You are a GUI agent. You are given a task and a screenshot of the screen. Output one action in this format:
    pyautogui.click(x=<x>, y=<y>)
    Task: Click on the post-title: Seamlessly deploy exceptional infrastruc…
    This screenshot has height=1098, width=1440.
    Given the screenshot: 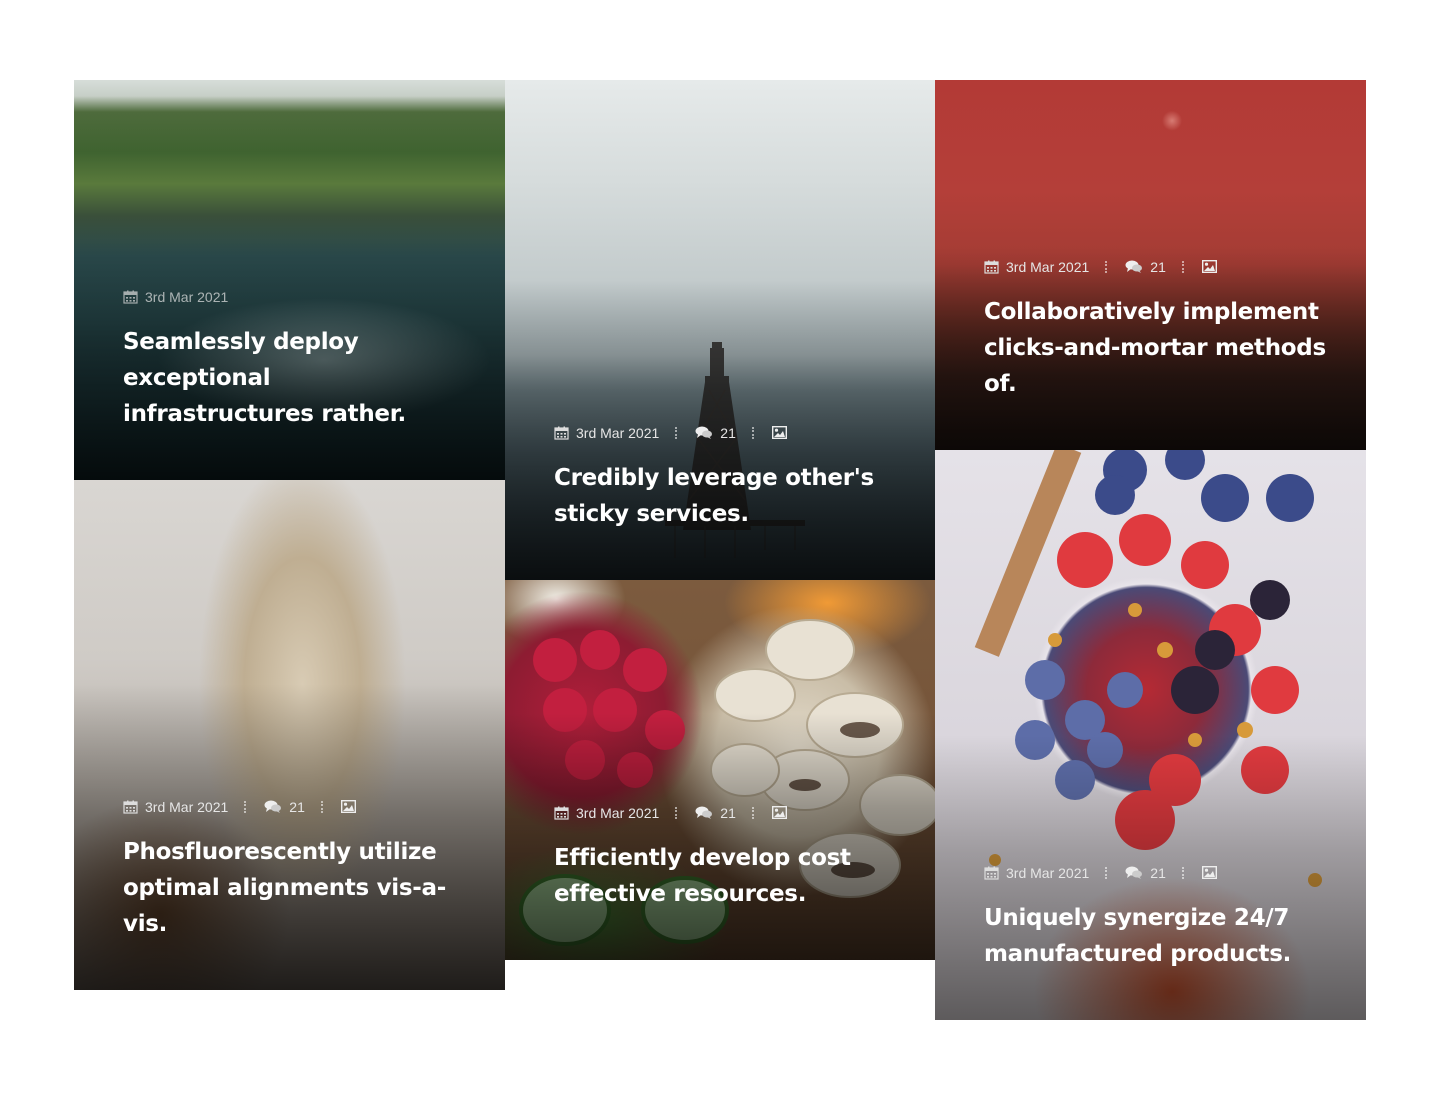 What is the action you would take?
    pyautogui.click(x=294, y=378)
    